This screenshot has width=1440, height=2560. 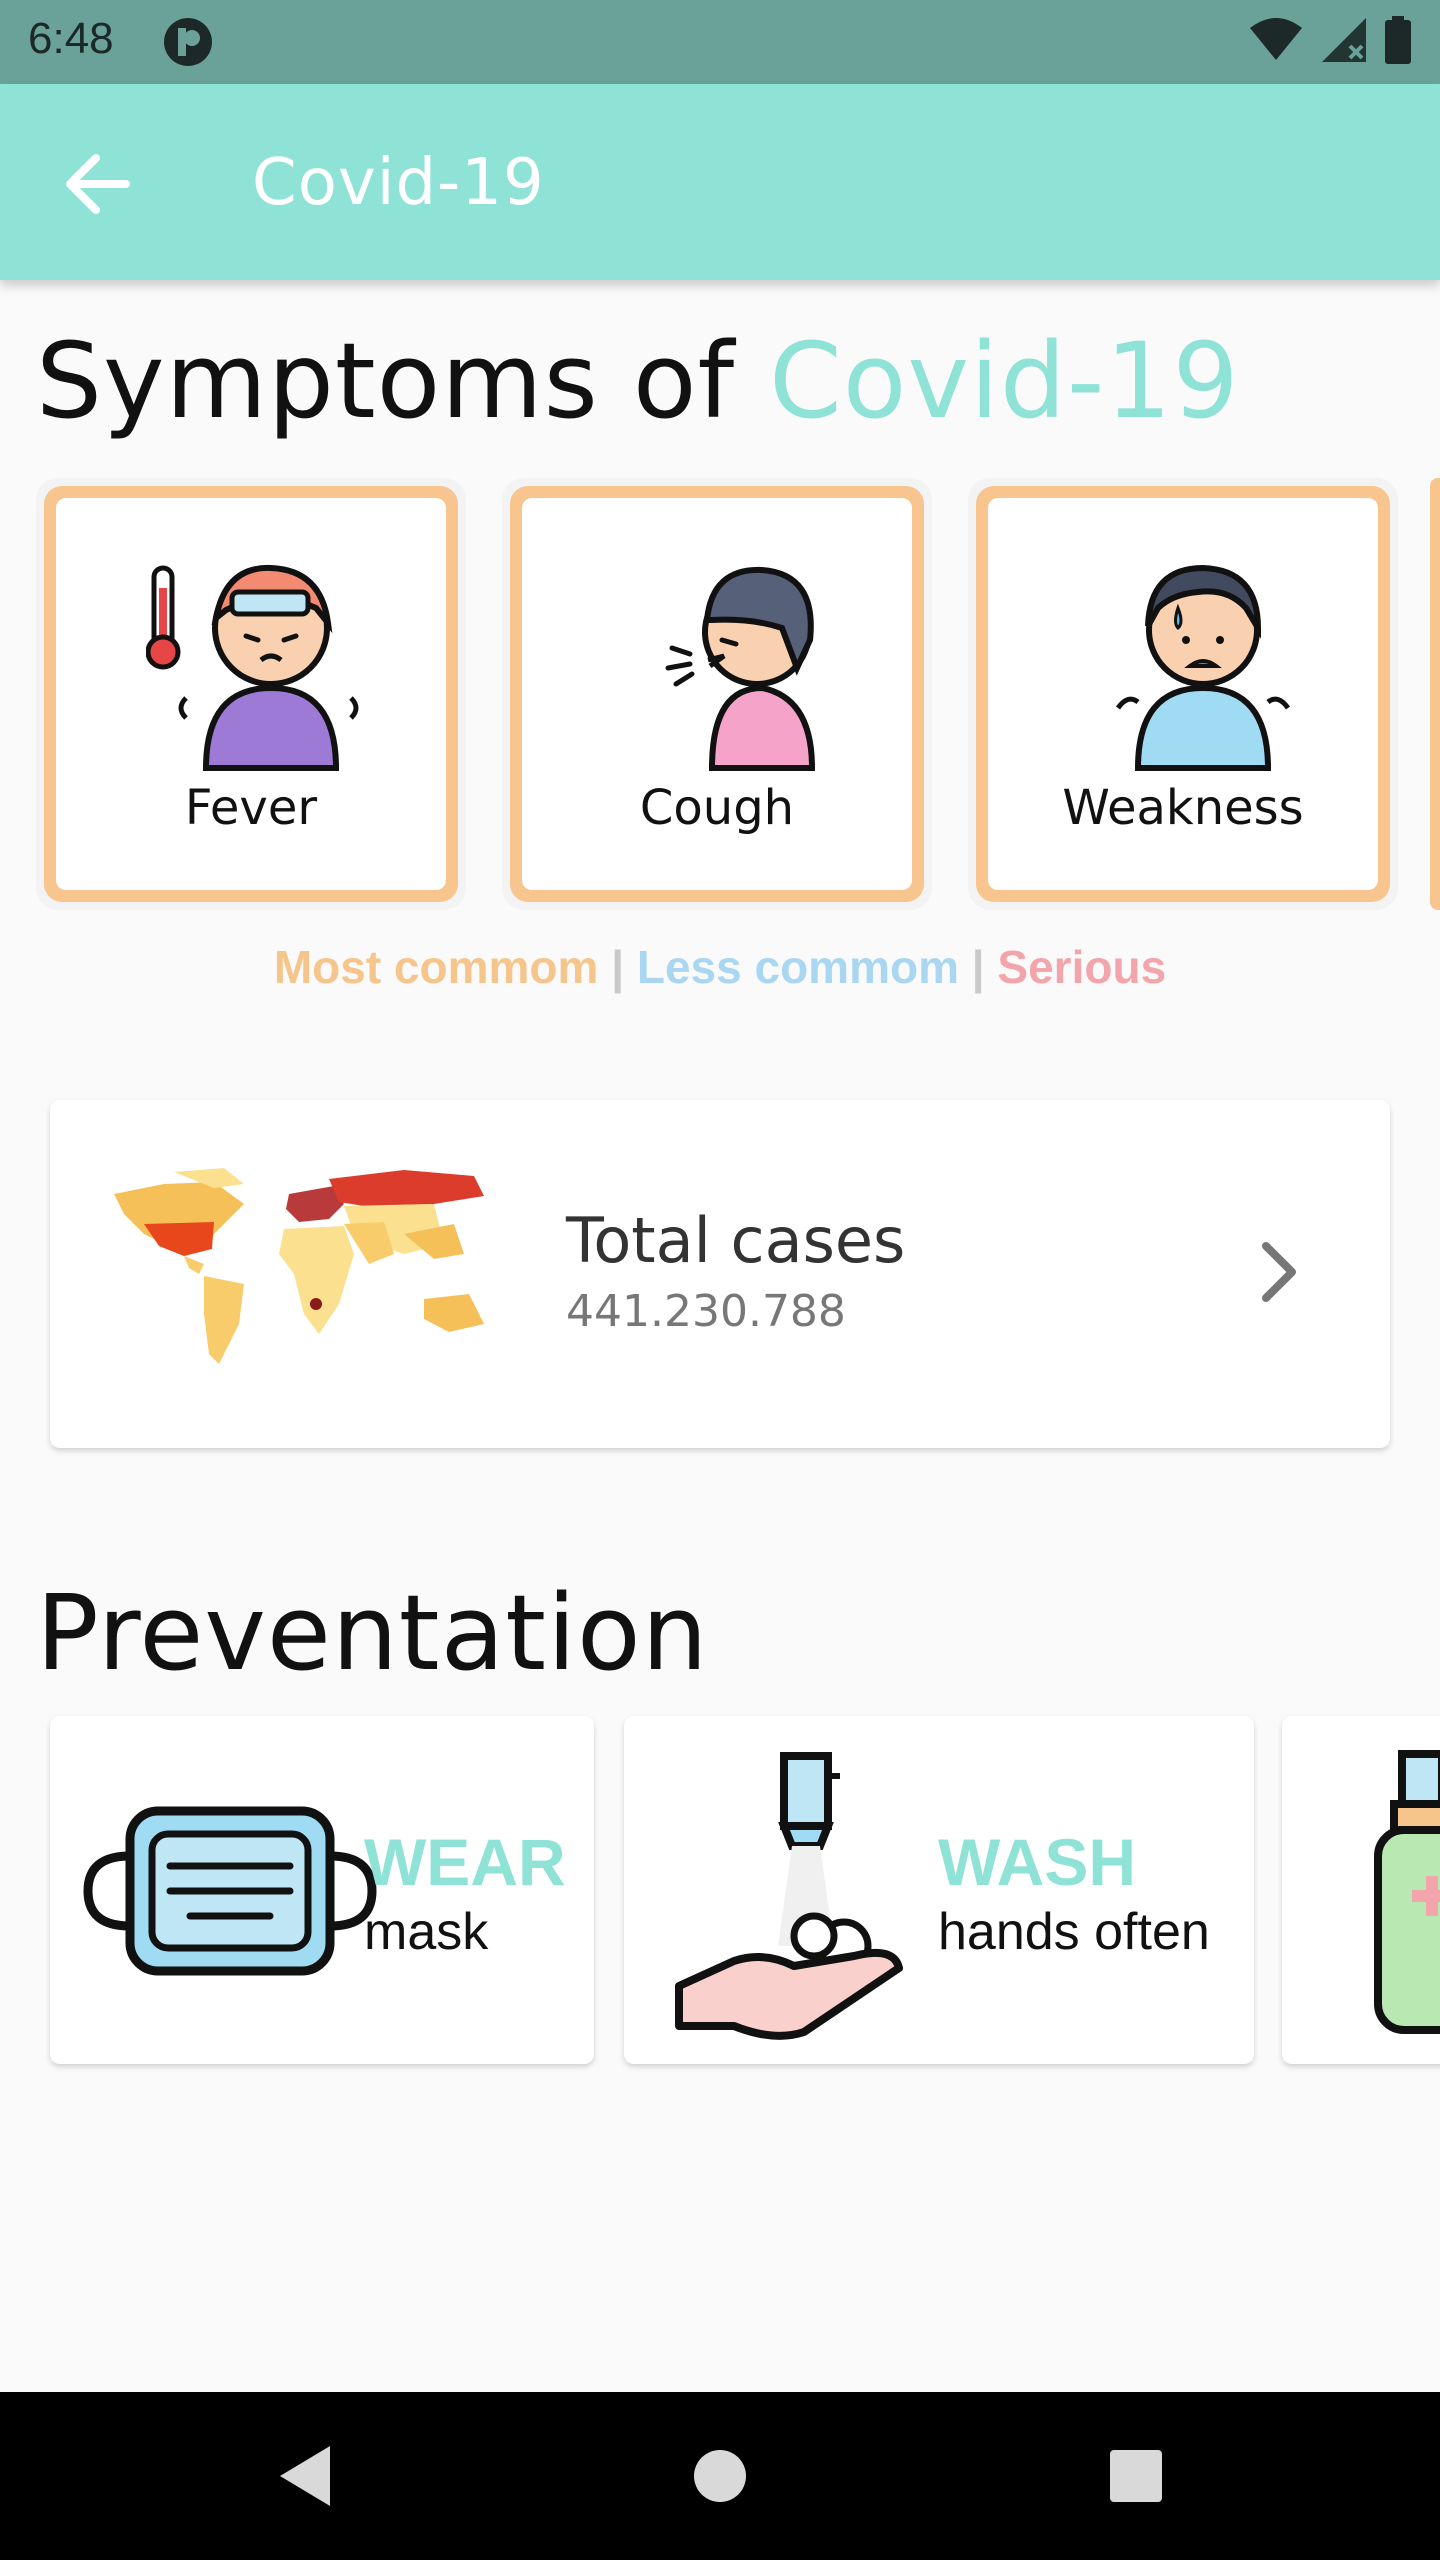 I want to click on weakness-person-icon, so click(x=1203, y=667).